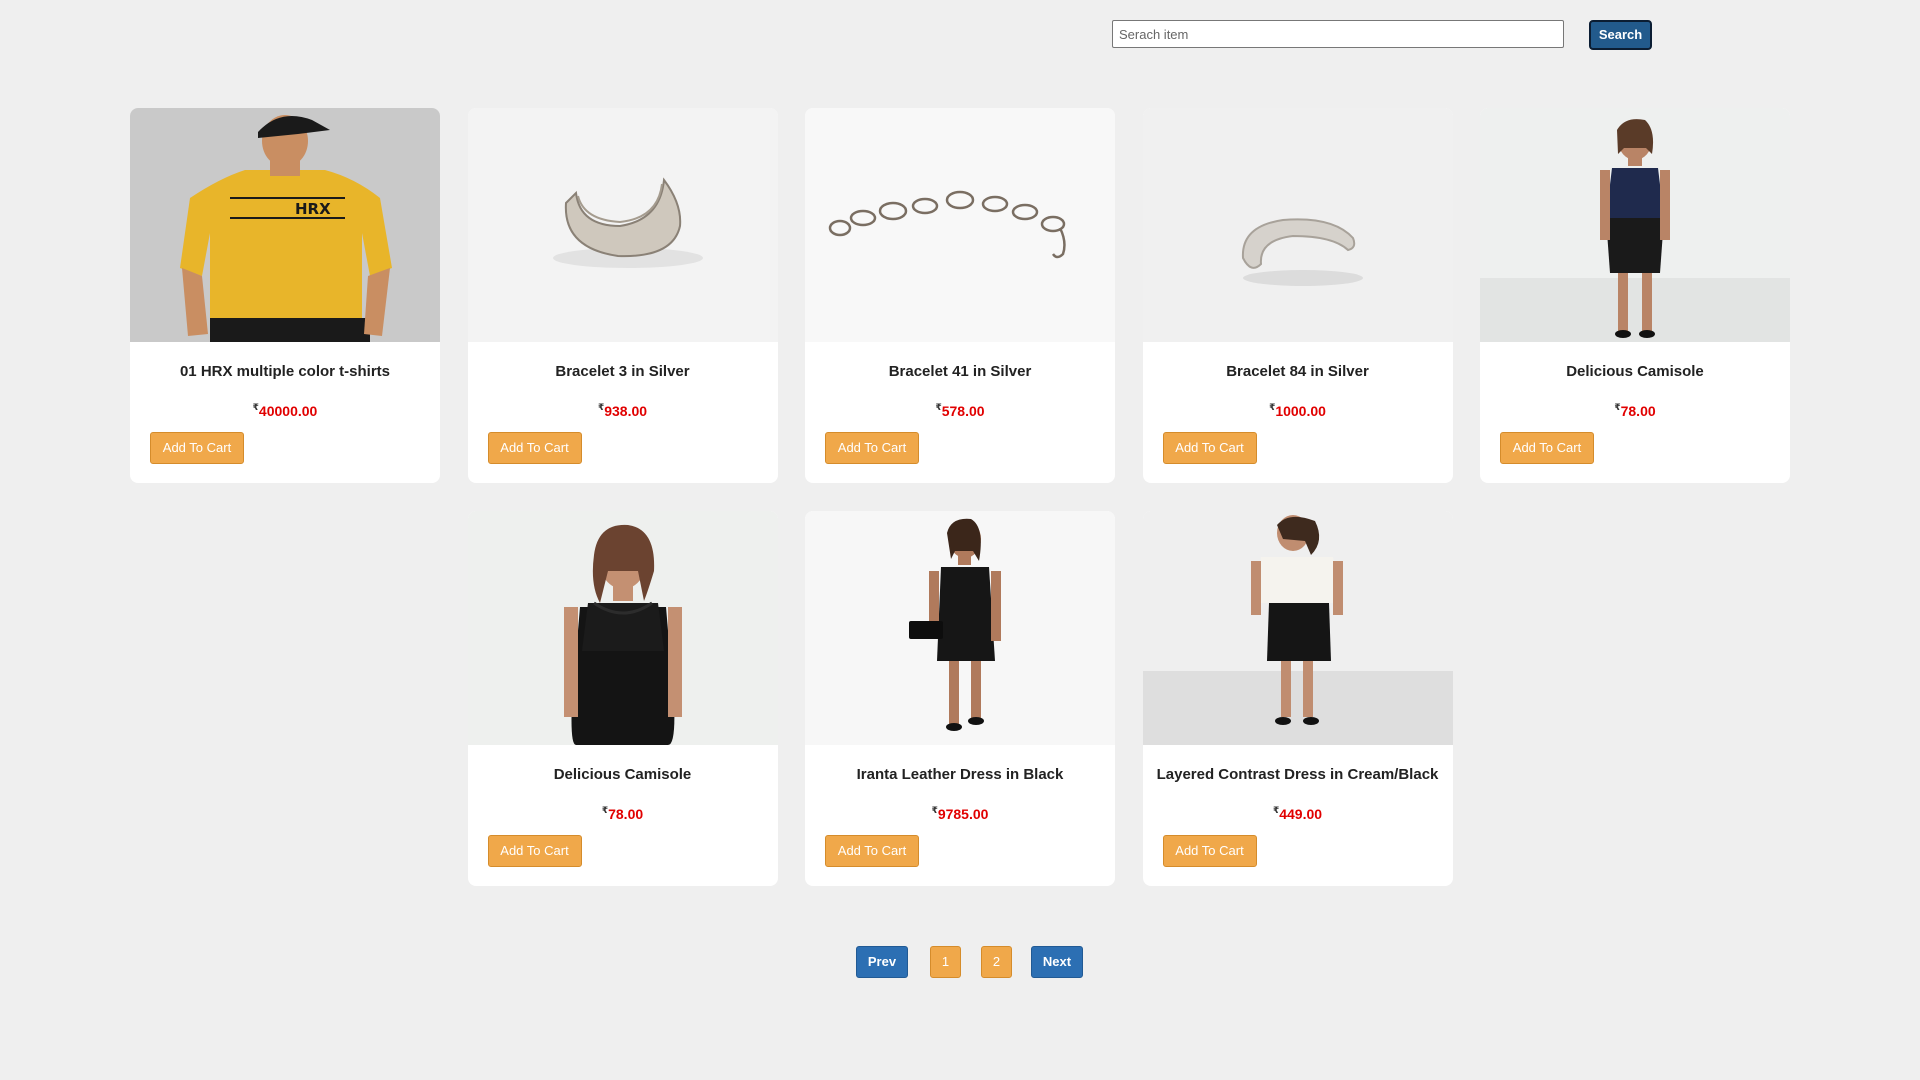 This screenshot has width=1920, height=1080. What do you see at coordinates (1298, 371) in the screenshot?
I see `product-title: Bracelet 84 in Silver` at bounding box center [1298, 371].